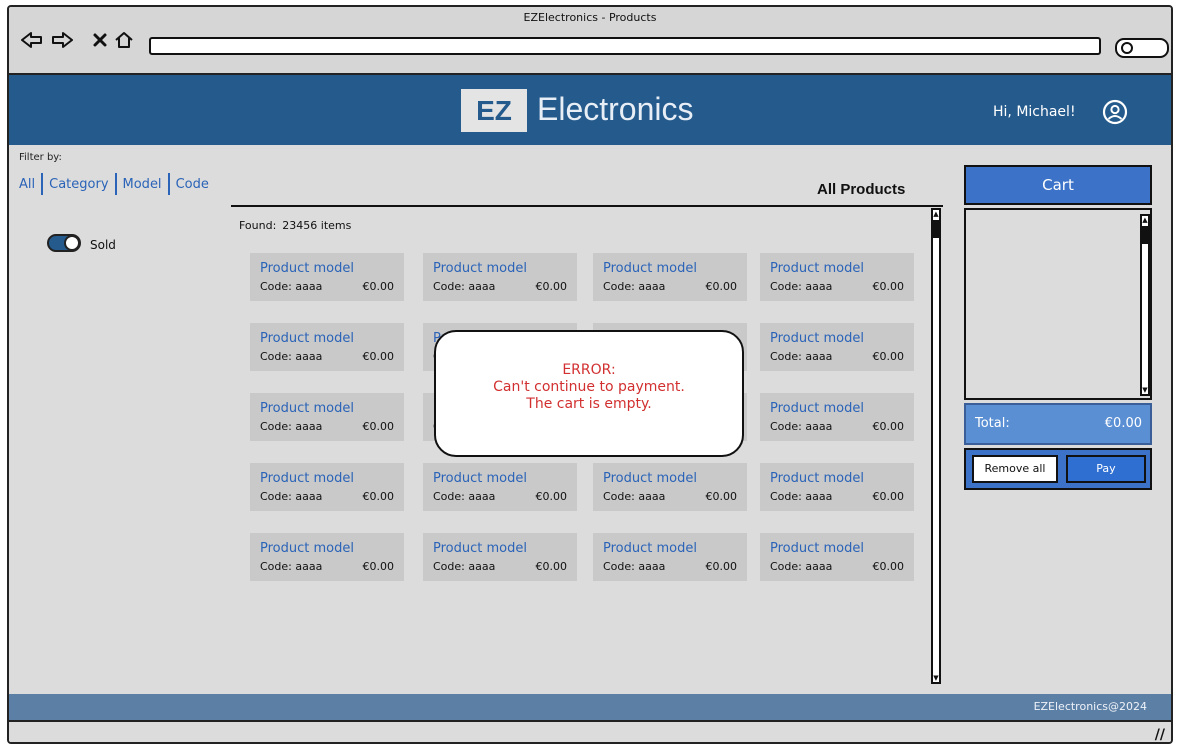  Describe the element at coordinates (1160, 734) in the screenshot. I see `resize-handle-icon: //` at that location.